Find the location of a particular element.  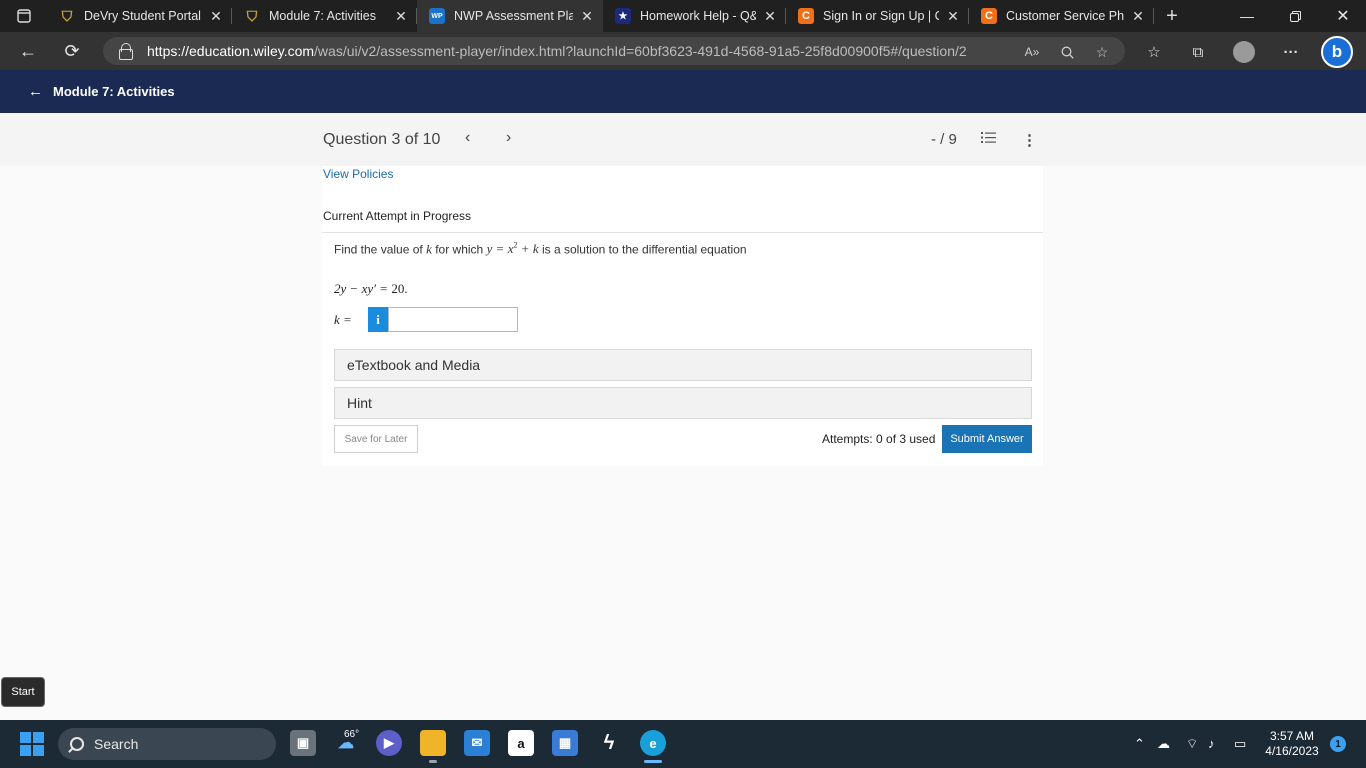

tab-title: Customer Service Phor is located at coordinates (1065, 16).